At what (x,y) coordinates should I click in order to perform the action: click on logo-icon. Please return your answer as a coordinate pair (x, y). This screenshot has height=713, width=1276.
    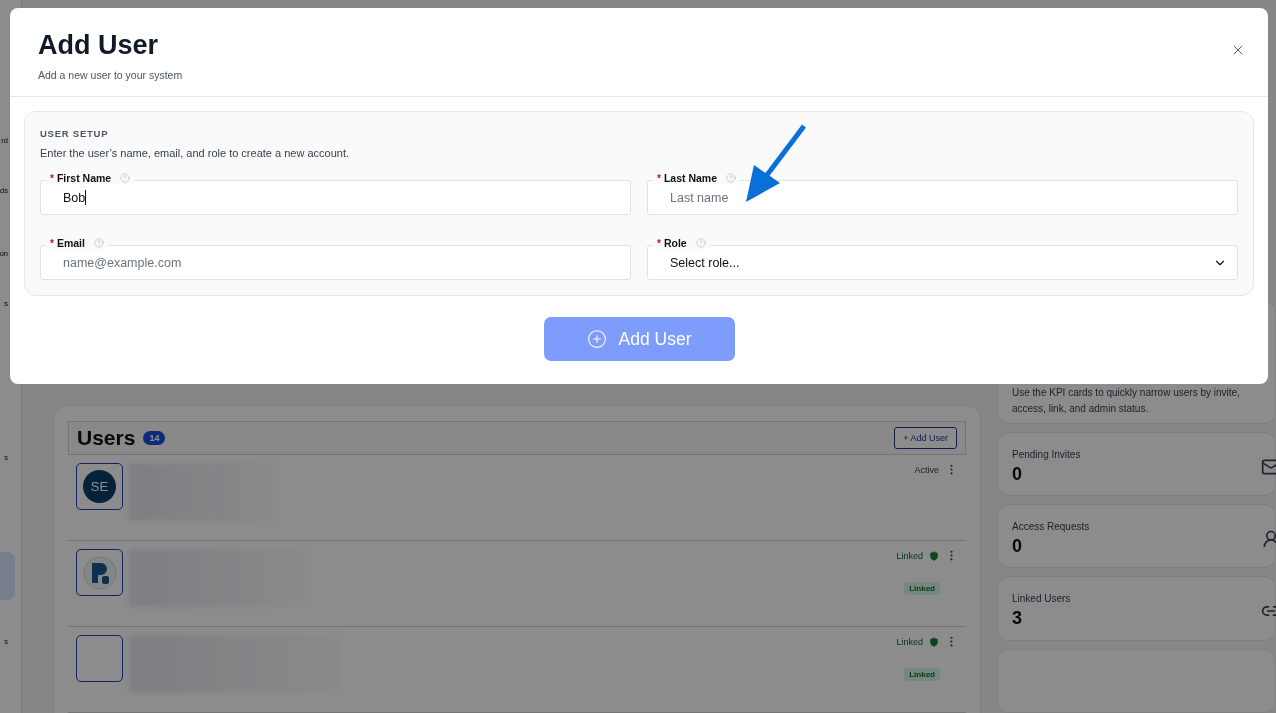
    Looking at the image, I should click on (99, 572).